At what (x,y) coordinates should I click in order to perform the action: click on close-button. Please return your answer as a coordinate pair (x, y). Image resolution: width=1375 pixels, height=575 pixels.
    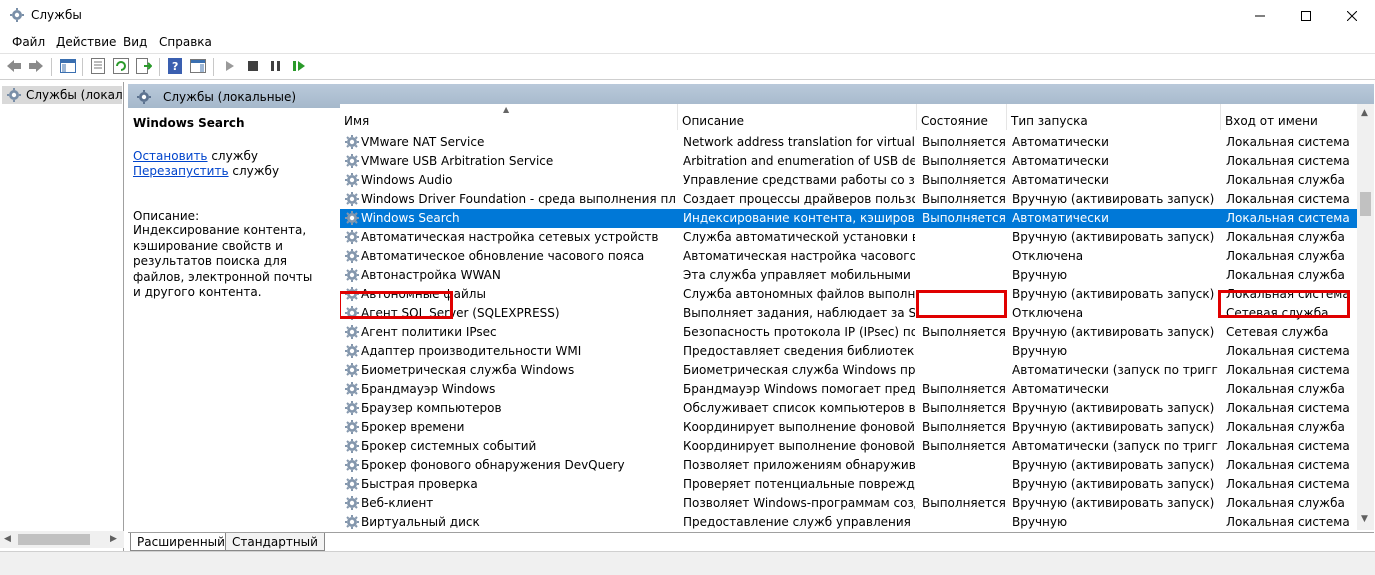
    Looking at the image, I should click on (1352, 15).